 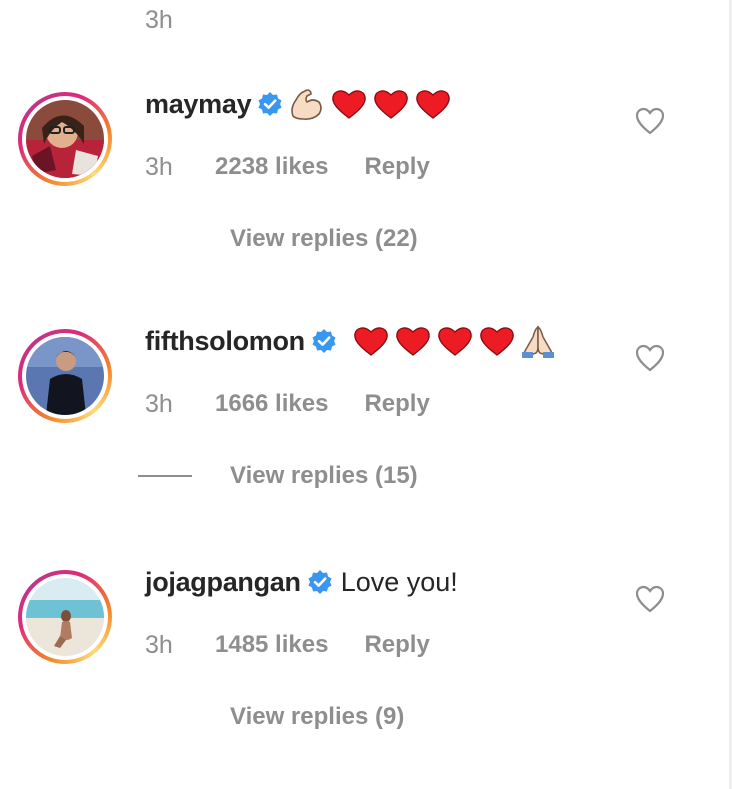 What do you see at coordinates (351, 341) in the screenshot?
I see `comment-header: fifthsolomon` at bounding box center [351, 341].